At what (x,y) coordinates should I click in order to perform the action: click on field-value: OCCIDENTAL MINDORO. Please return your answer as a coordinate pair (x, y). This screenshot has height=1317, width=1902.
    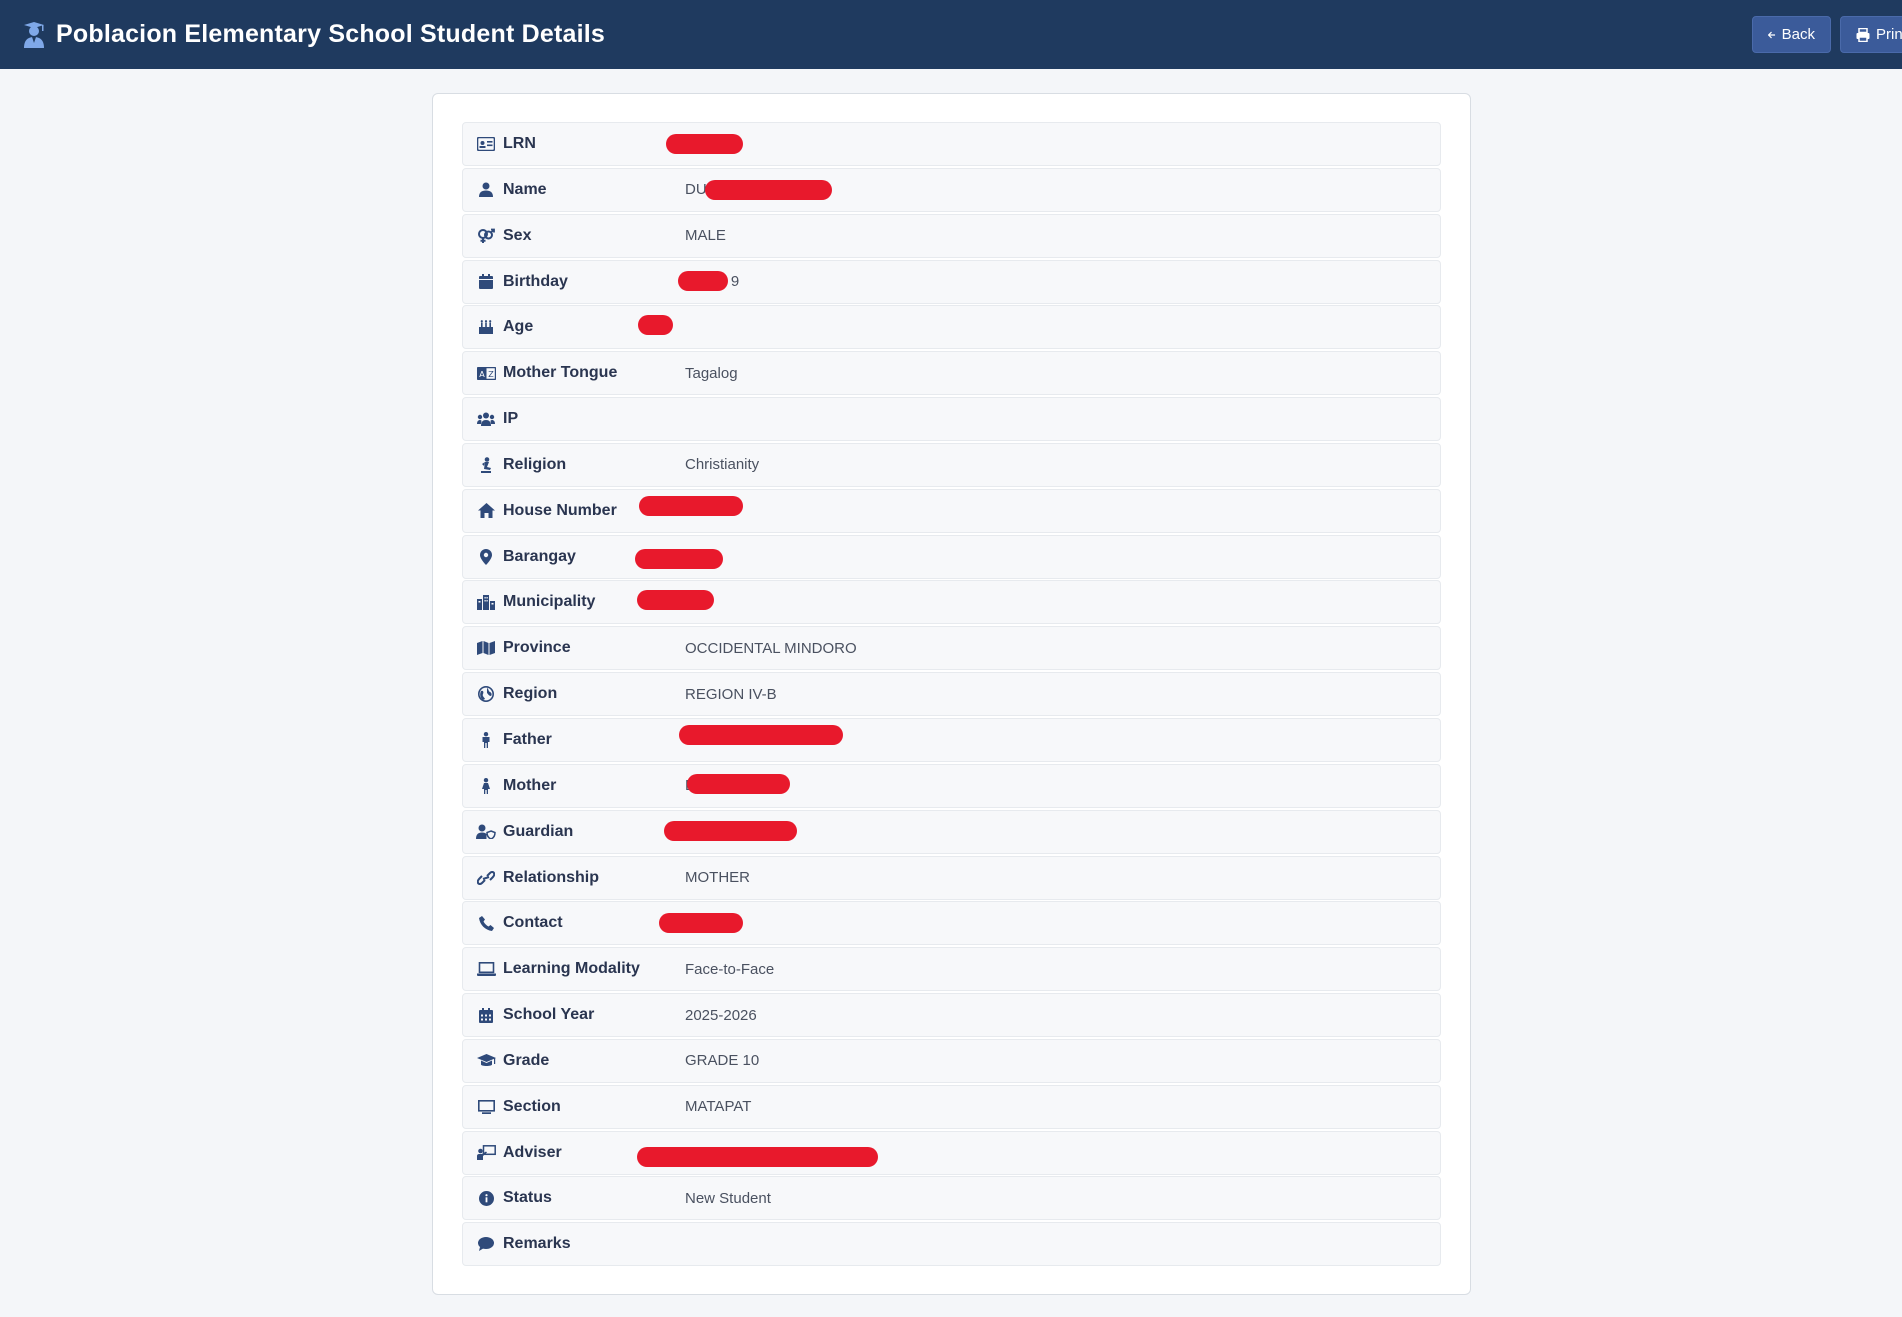
    Looking at the image, I should click on (771, 648).